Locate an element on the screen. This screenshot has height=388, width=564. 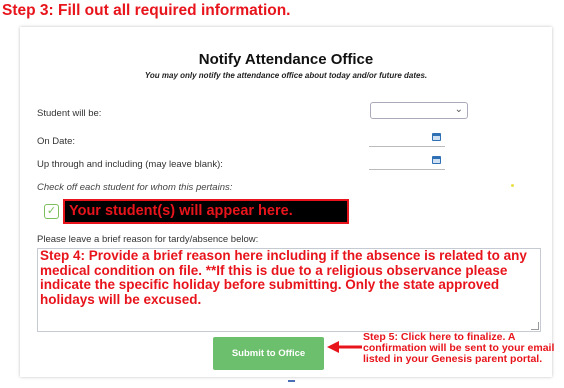
arrow-left-icon is located at coordinates (344, 347).